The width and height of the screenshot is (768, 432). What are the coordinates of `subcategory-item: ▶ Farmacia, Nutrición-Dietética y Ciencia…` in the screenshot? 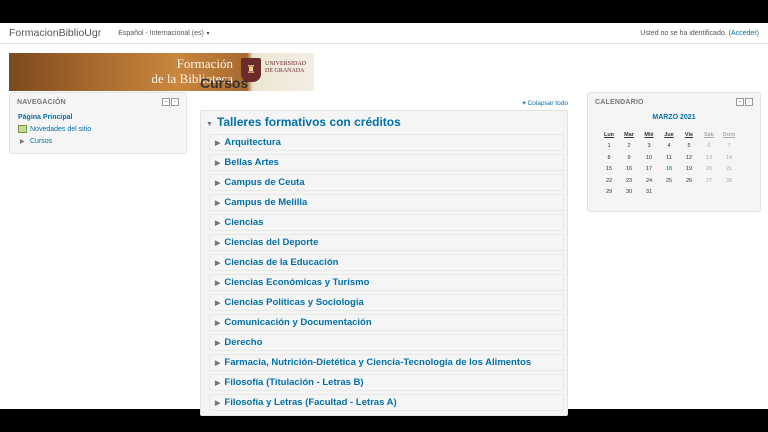 It's located at (386, 362).